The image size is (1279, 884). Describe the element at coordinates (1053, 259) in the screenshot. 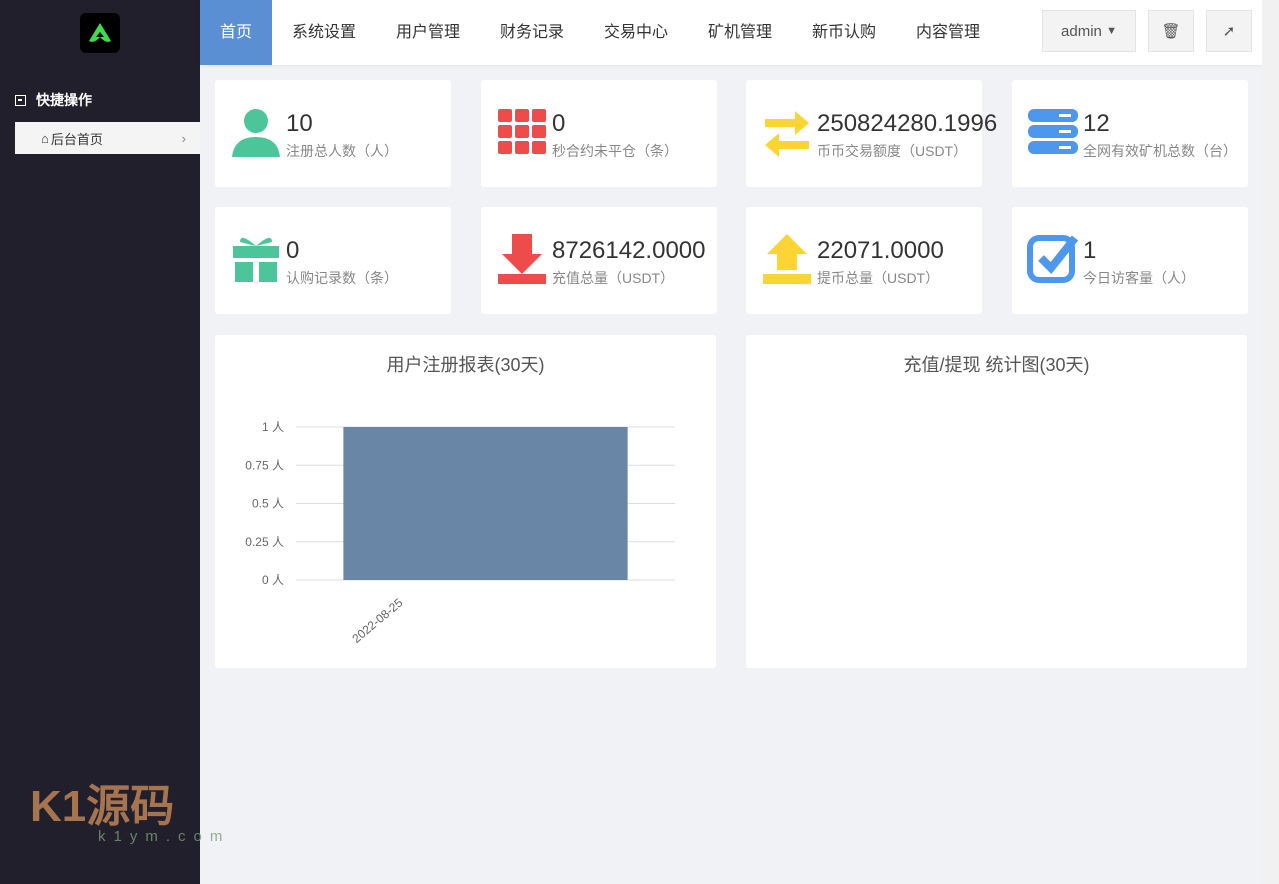

I see `check-icon` at that location.